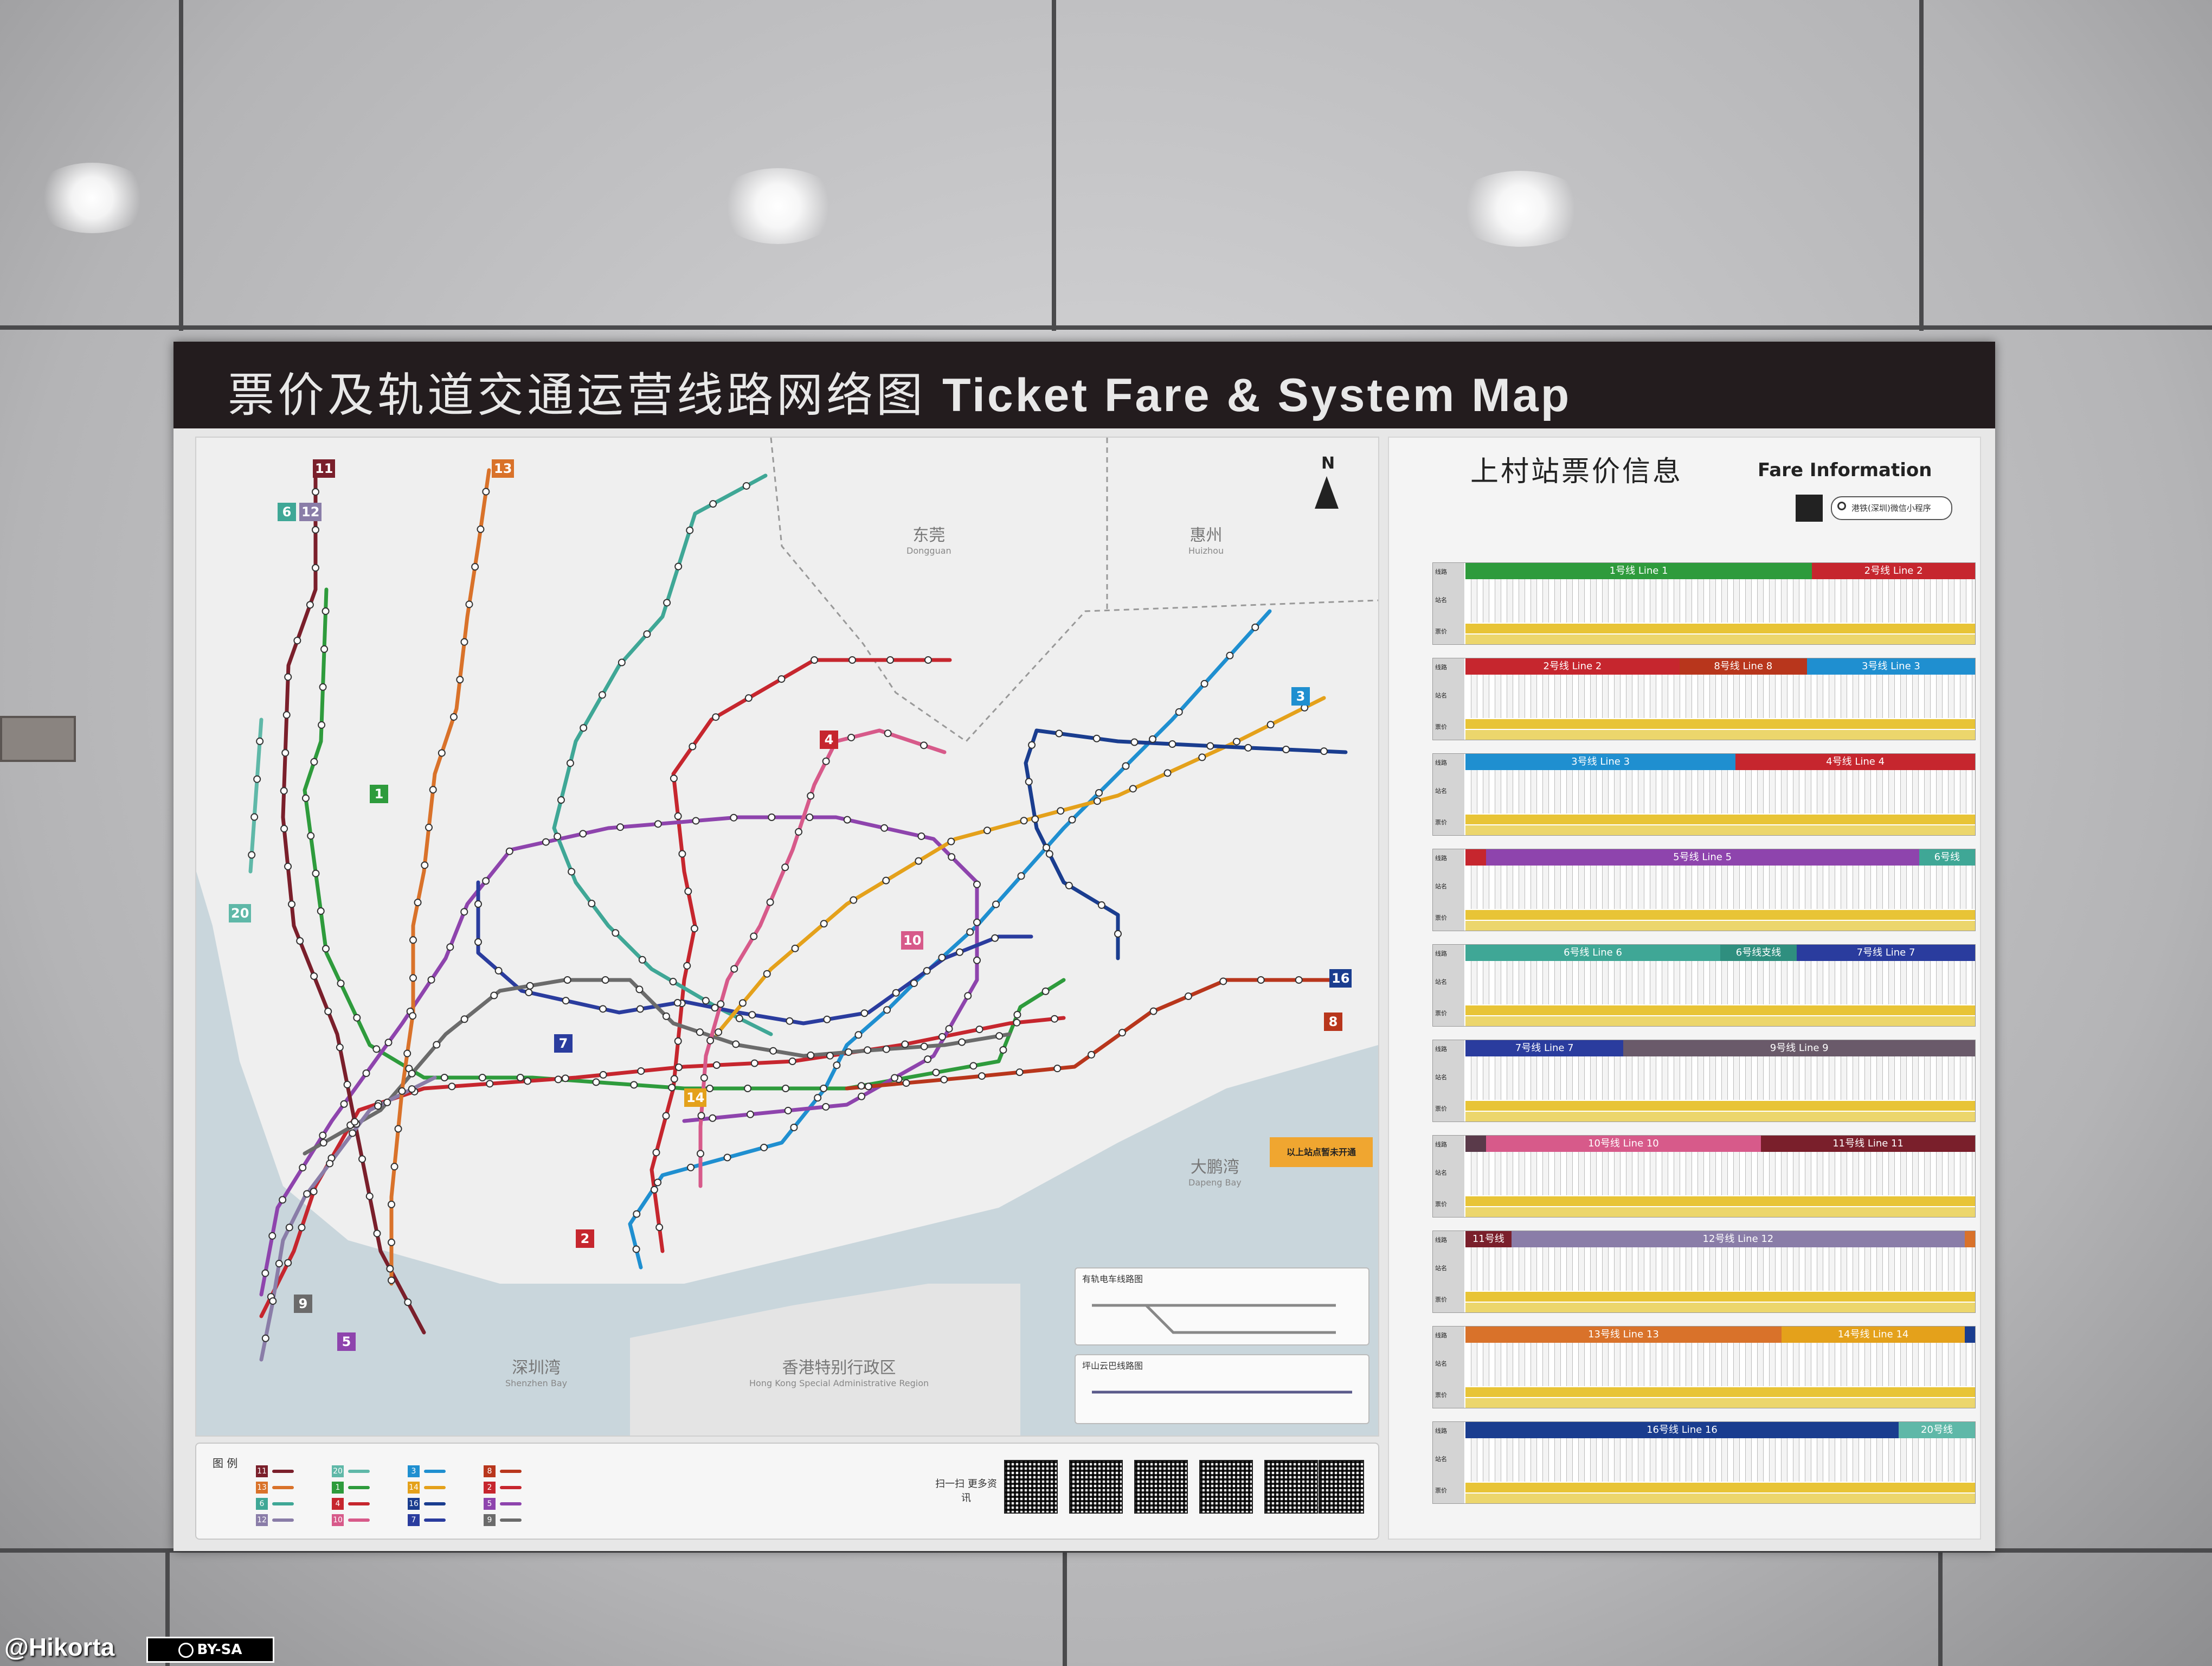  Describe the element at coordinates (1886, 953) in the screenshot. I see `fare-line-segment: 7号线 Line 7` at that location.